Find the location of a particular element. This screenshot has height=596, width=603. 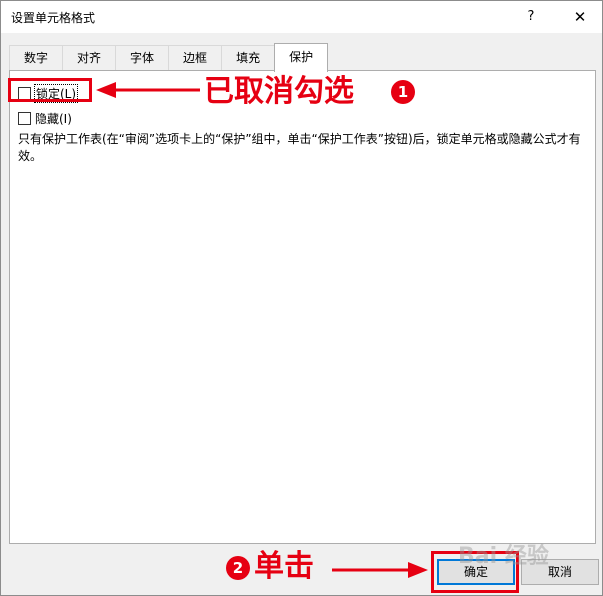

tab-fill: 填充 is located at coordinates (248, 58).